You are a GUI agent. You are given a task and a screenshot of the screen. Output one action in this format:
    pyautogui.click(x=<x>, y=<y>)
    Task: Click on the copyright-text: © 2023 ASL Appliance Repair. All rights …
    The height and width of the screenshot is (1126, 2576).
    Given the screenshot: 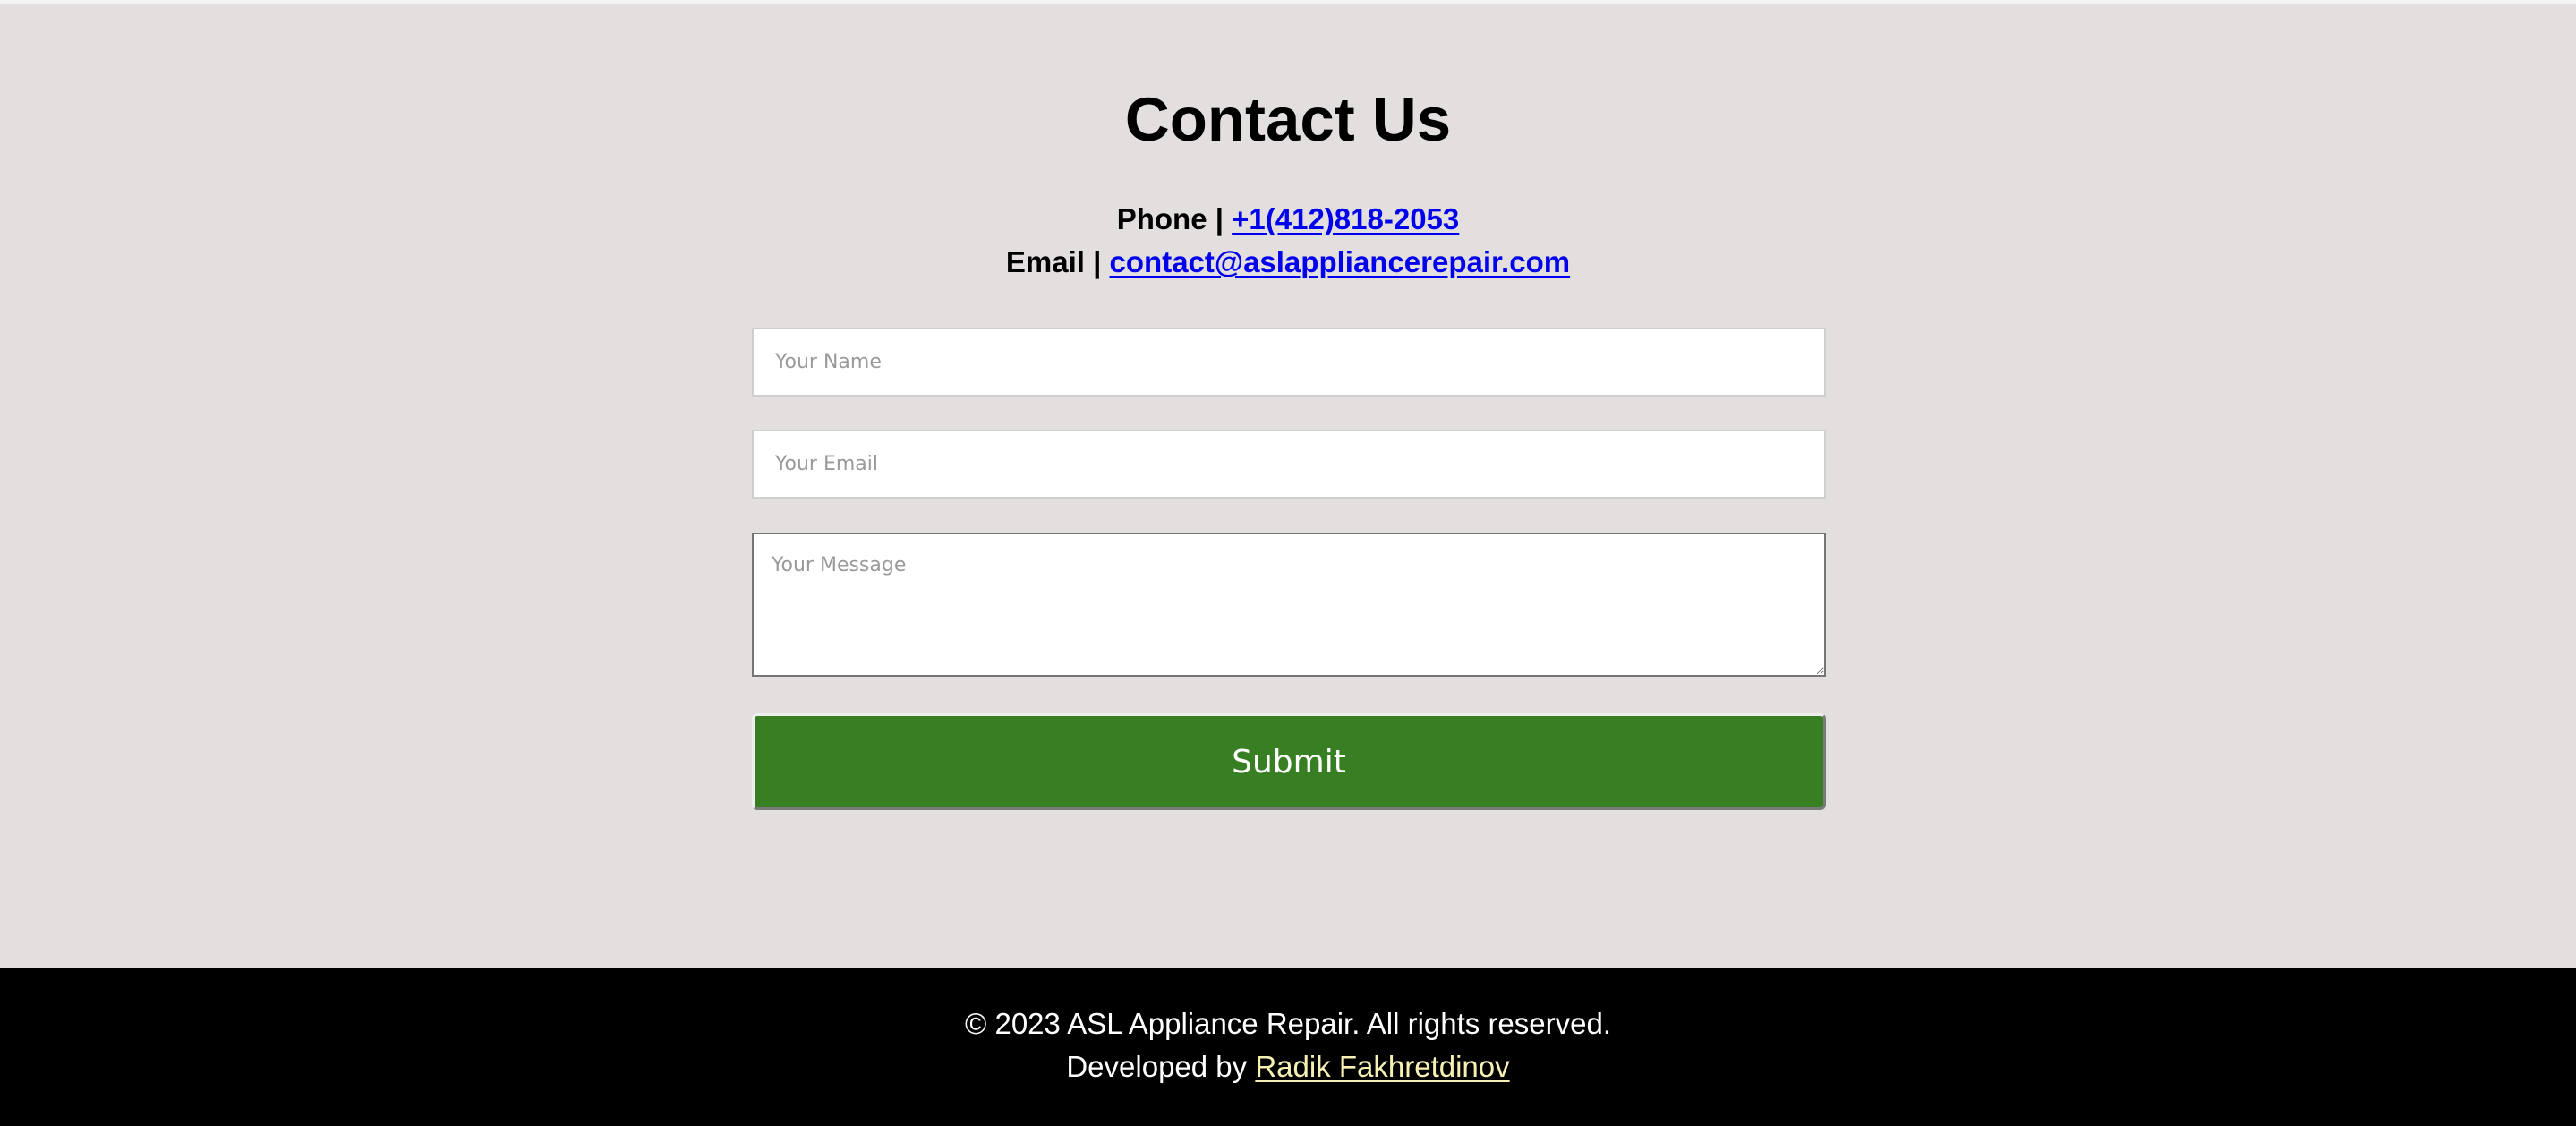 What is the action you would take?
    pyautogui.click(x=1288, y=1024)
    